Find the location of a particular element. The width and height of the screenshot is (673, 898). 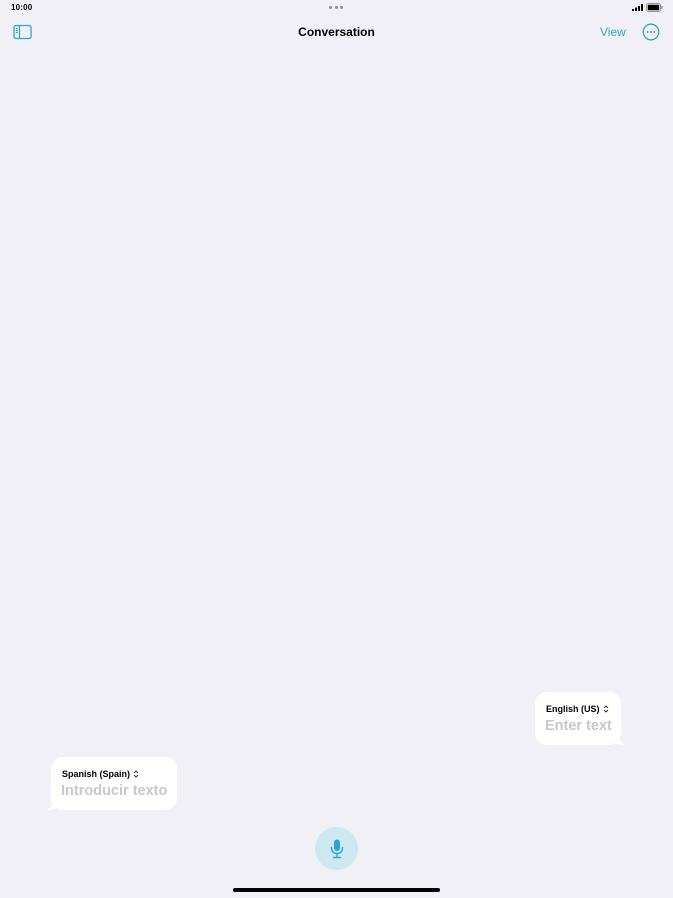

spanish-text-input is located at coordinates (117, 791).